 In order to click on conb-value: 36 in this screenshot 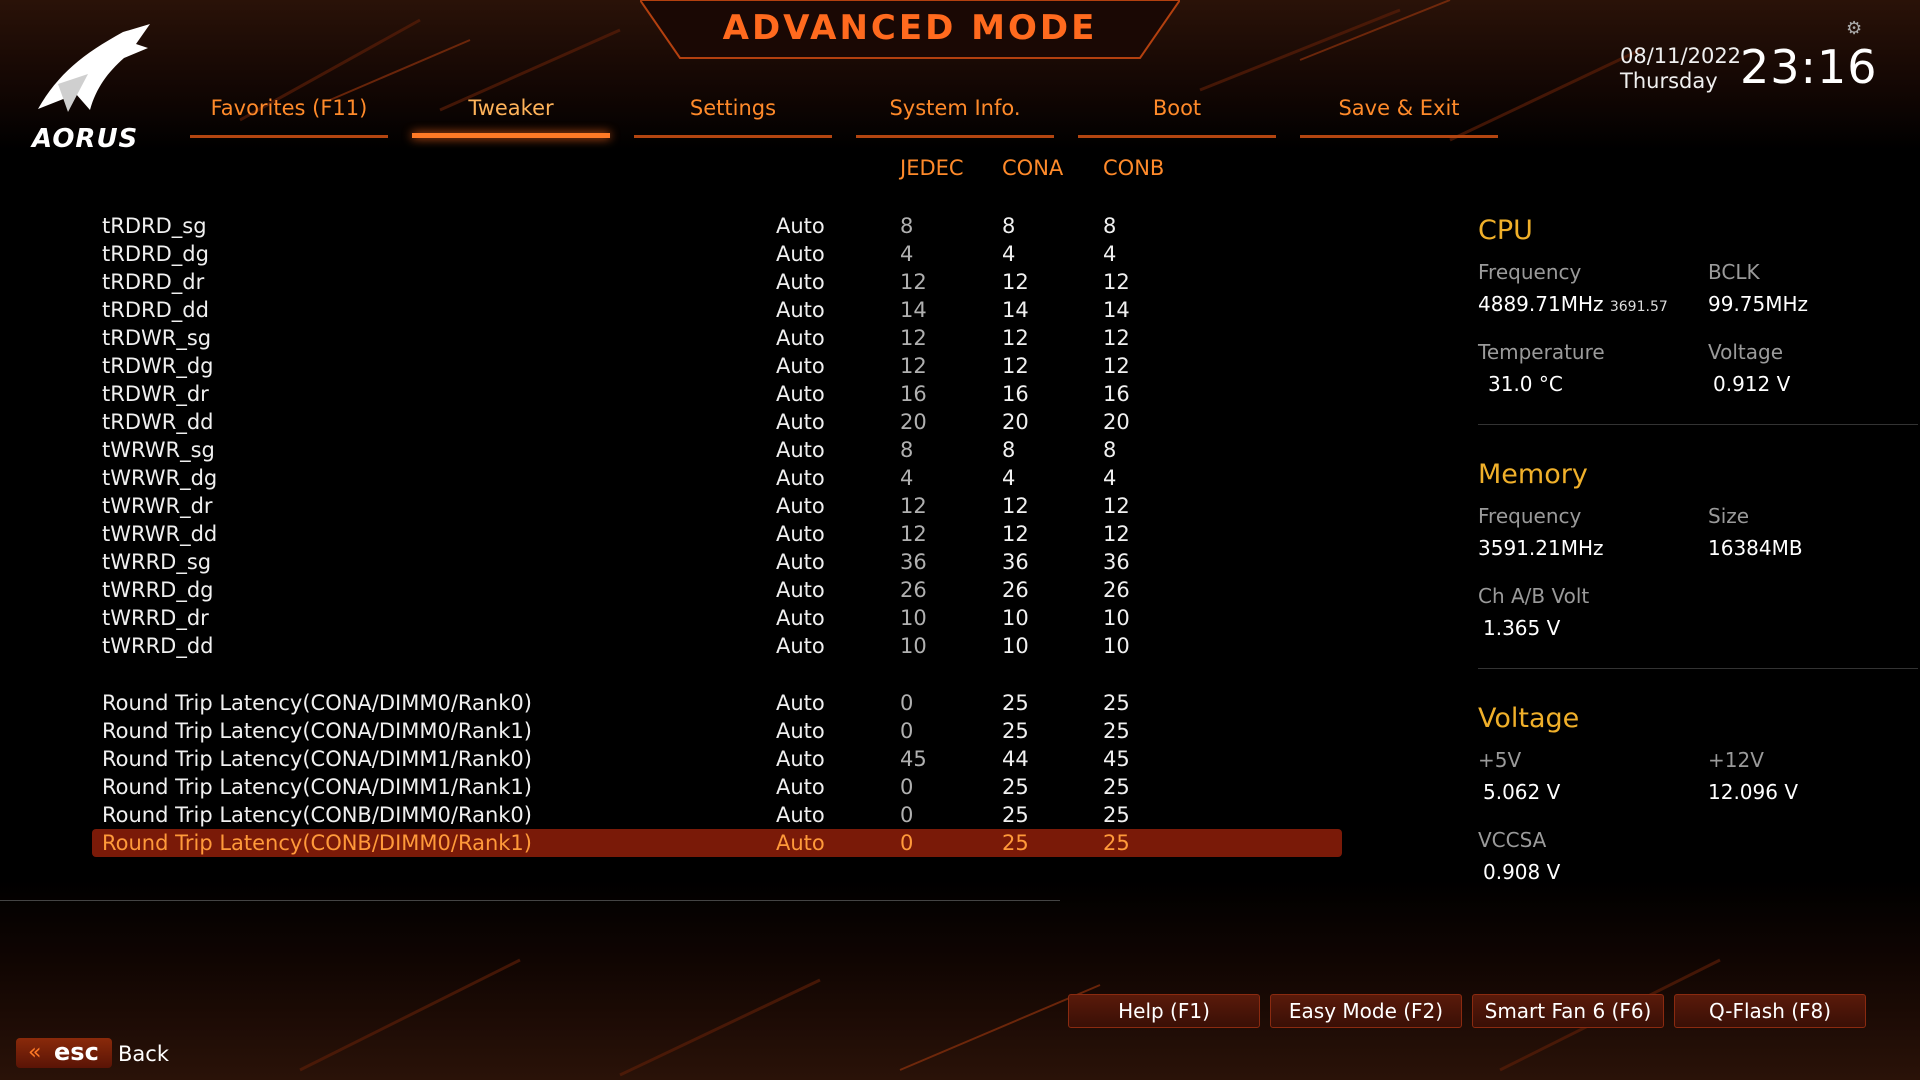, I will do `click(1116, 562)`.